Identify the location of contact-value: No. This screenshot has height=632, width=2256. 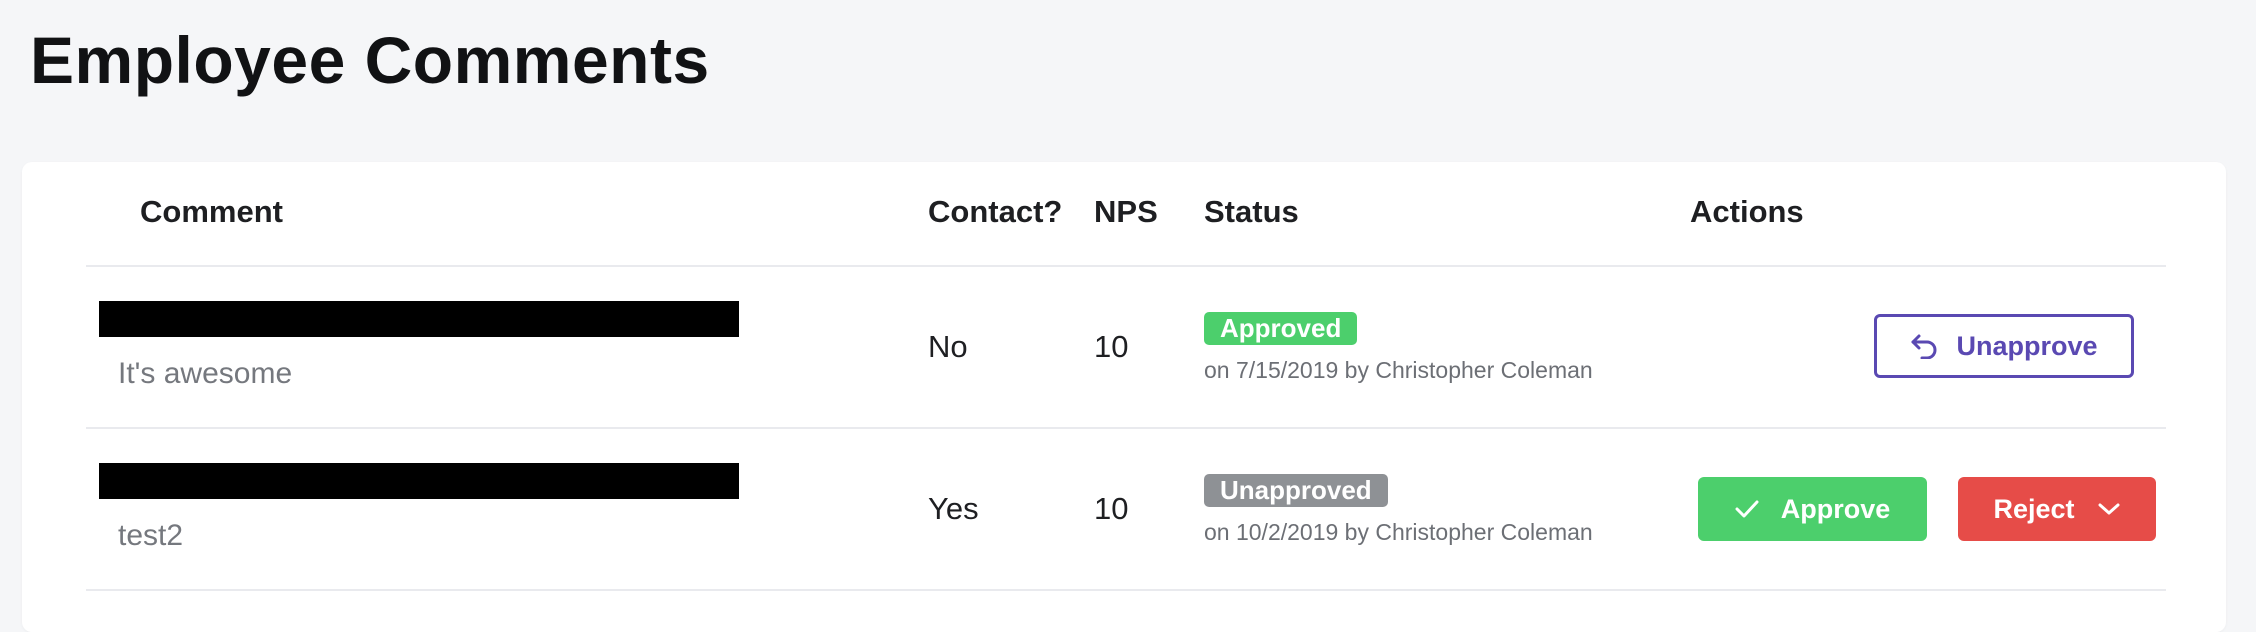
(948, 346).